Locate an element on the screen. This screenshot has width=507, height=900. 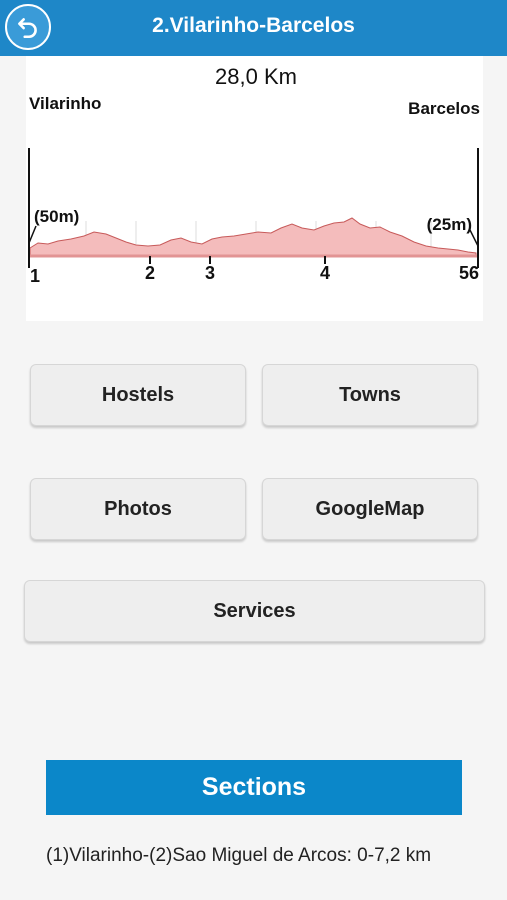
distance-label: 28,0 Km is located at coordinates (256, 76).